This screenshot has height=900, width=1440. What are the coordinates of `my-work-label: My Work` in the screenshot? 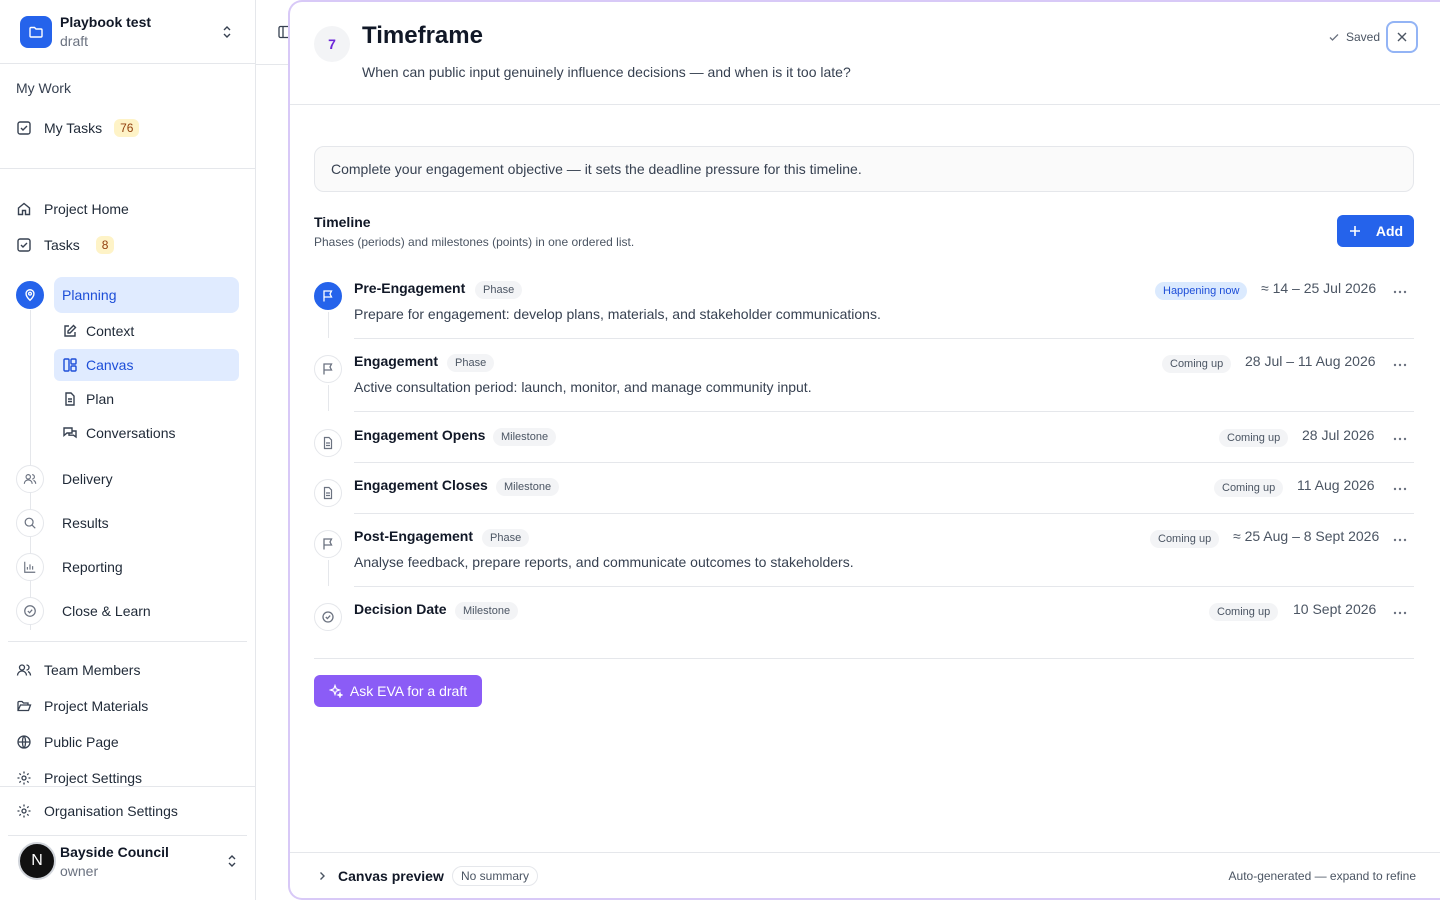 It's located at (43, 88).